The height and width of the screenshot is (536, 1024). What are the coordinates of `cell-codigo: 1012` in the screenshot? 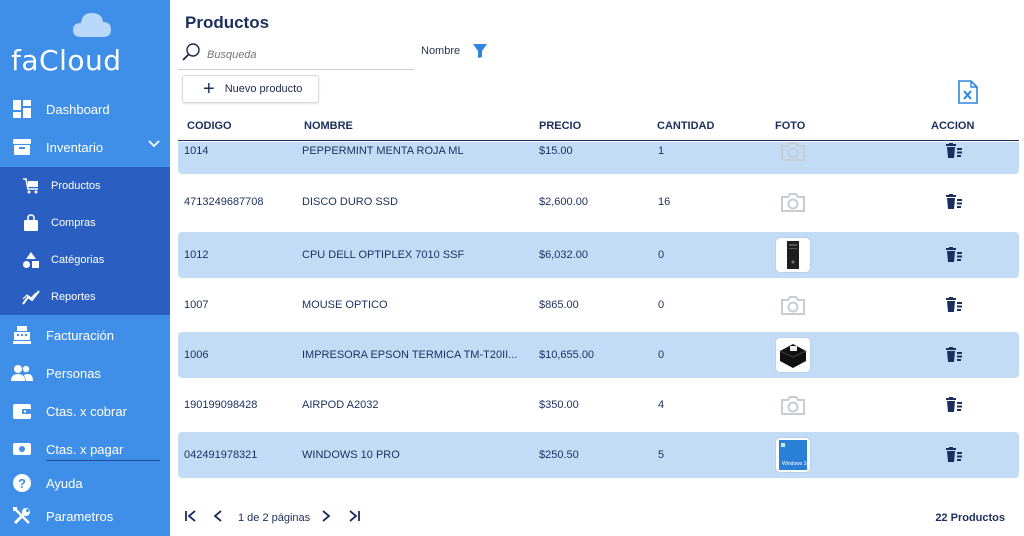 It's located at (196, 255).